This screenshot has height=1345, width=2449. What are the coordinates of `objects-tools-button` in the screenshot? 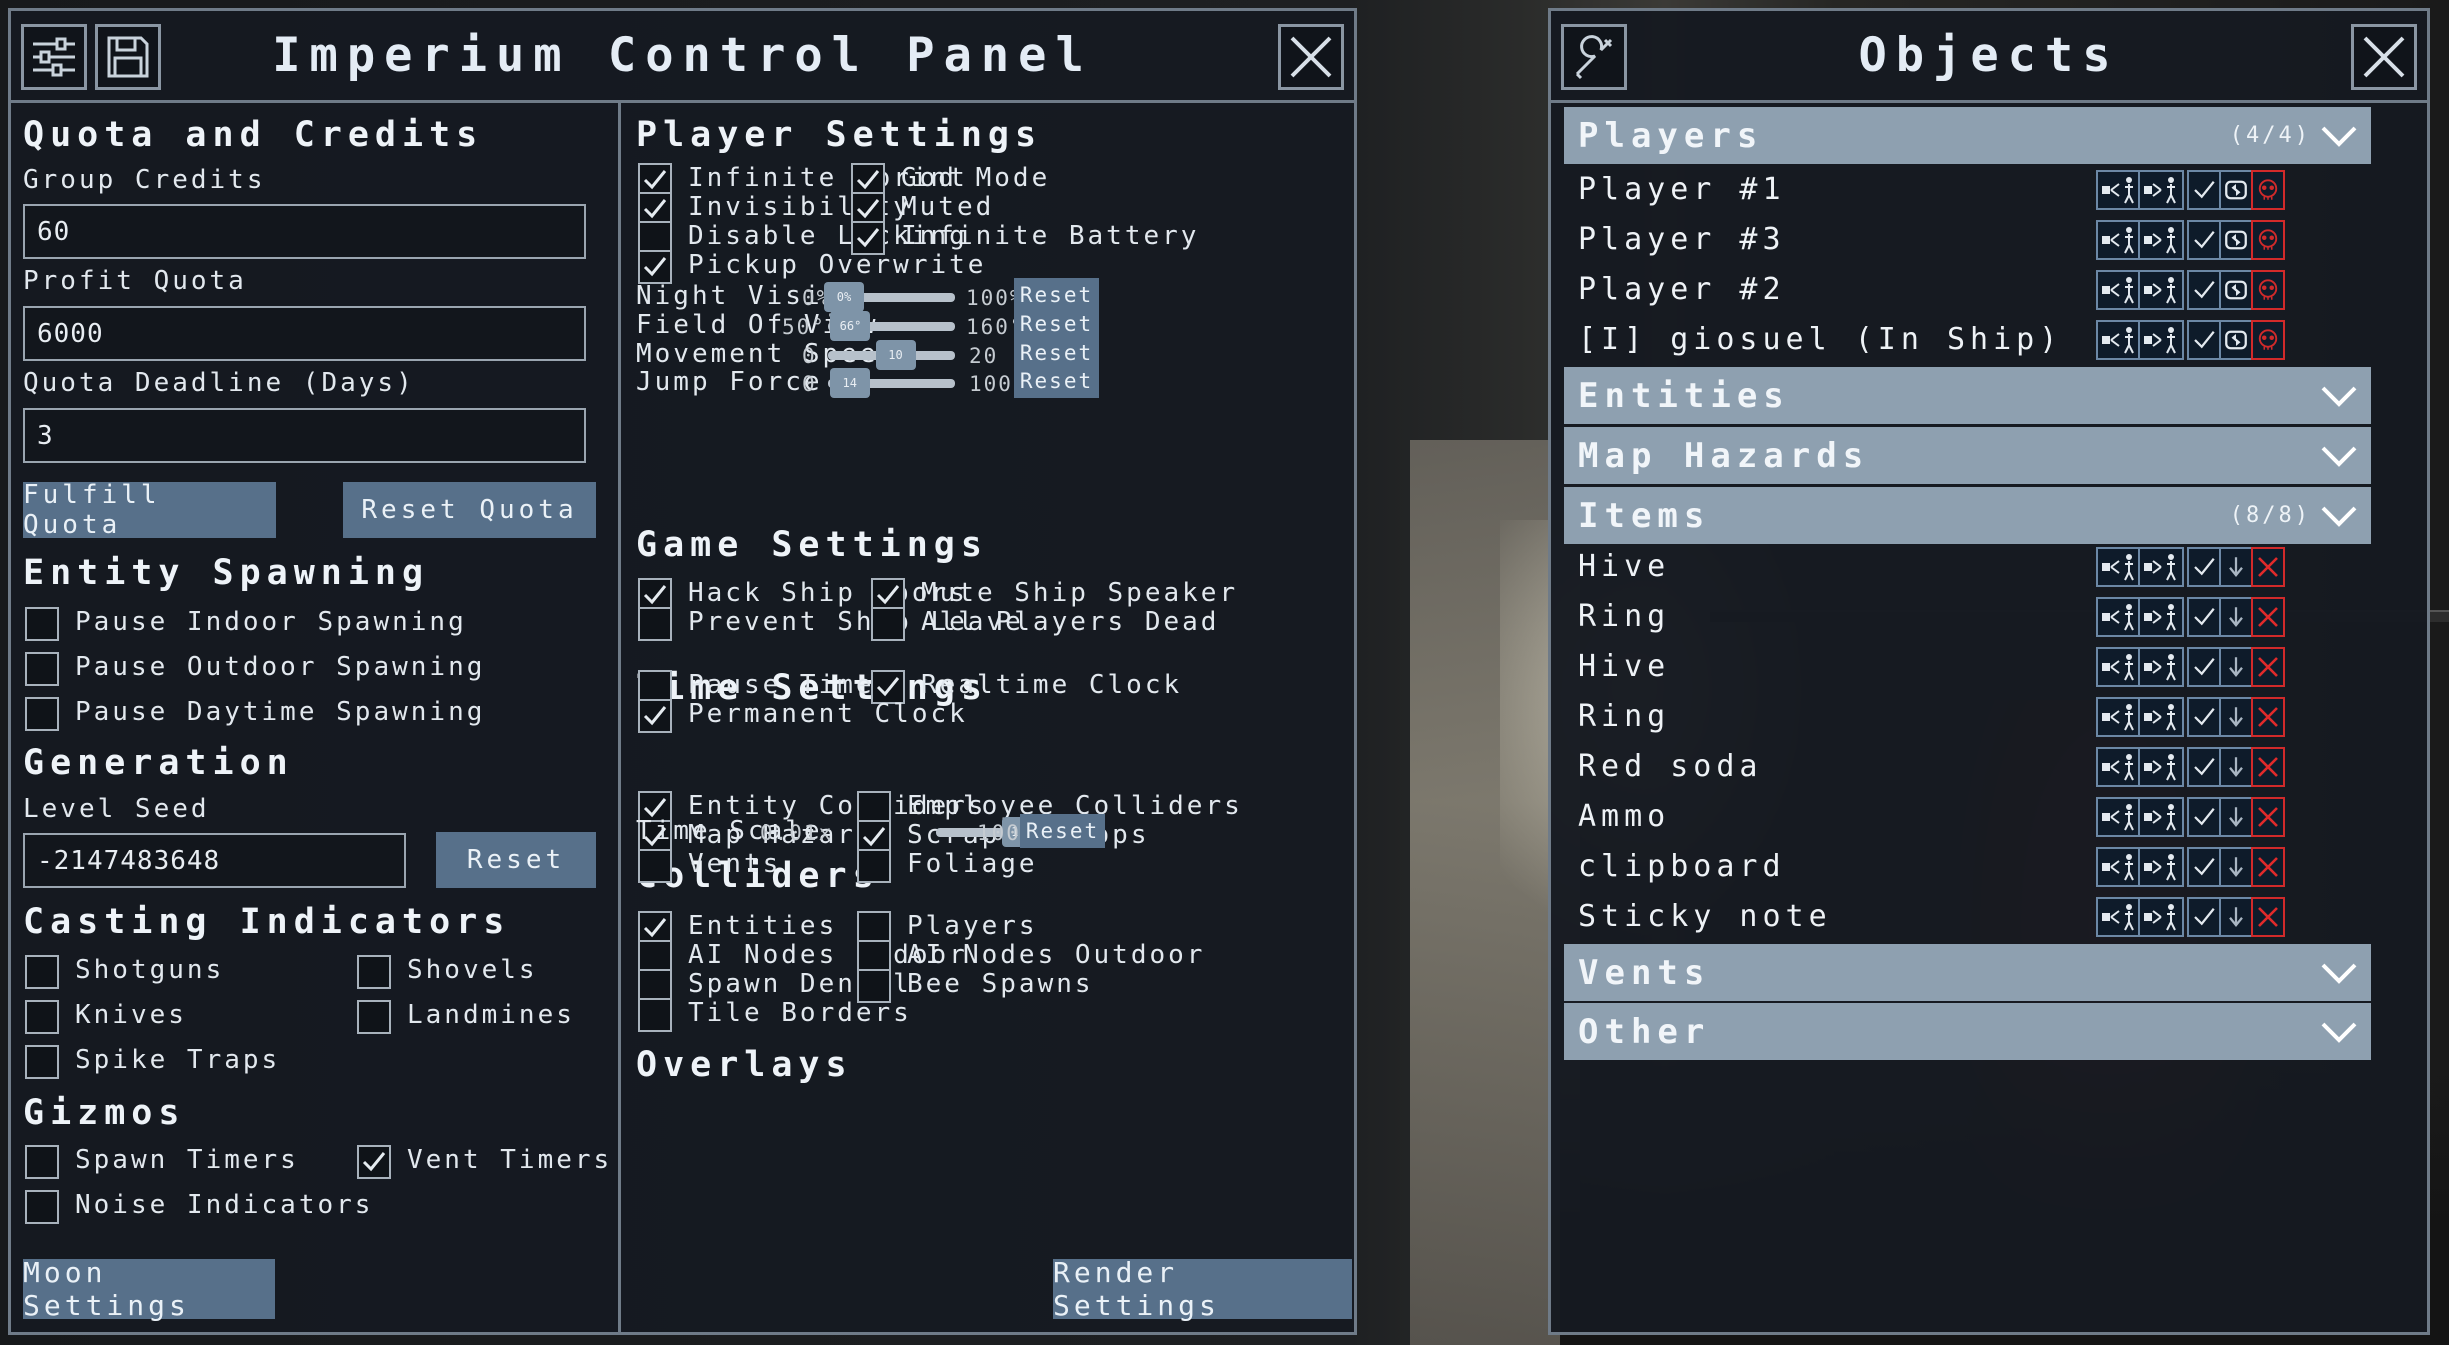 It's located at (1594, 57).